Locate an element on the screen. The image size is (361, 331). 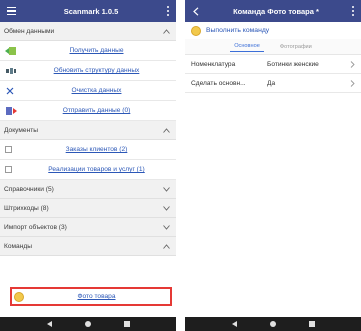
customer-orders-link: Заказы клиентов (2) is located at coordinates (96, 149).